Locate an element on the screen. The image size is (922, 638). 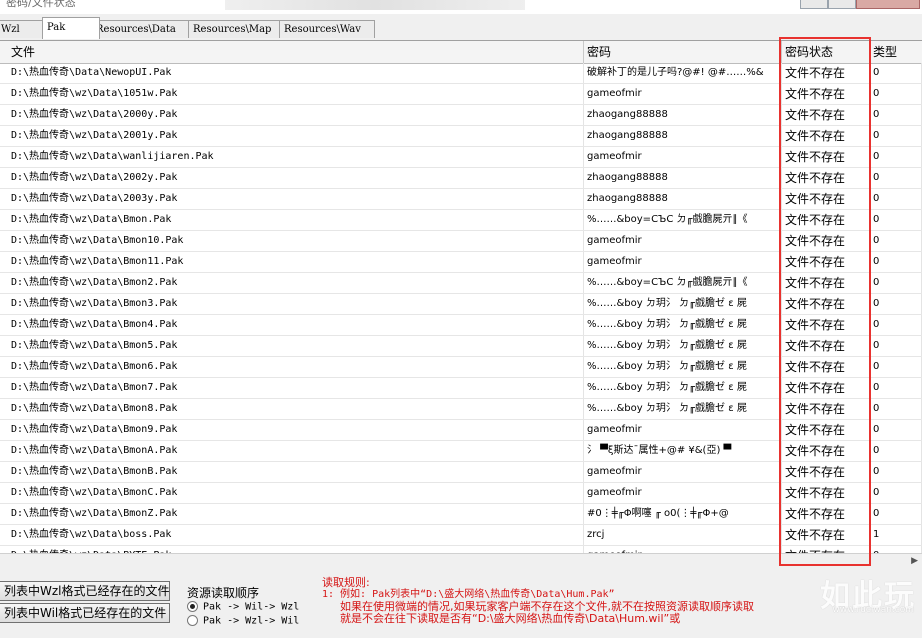
radio-checked-icon is located at coordinates (192, 606).